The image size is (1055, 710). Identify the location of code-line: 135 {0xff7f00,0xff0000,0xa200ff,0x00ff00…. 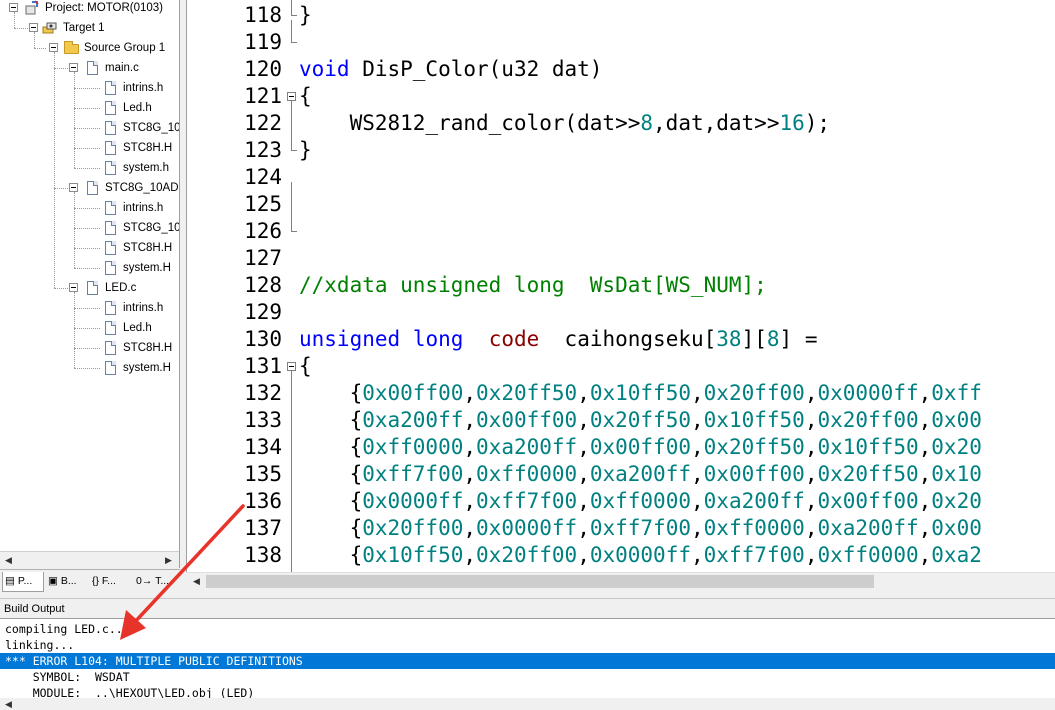
(621, 474).